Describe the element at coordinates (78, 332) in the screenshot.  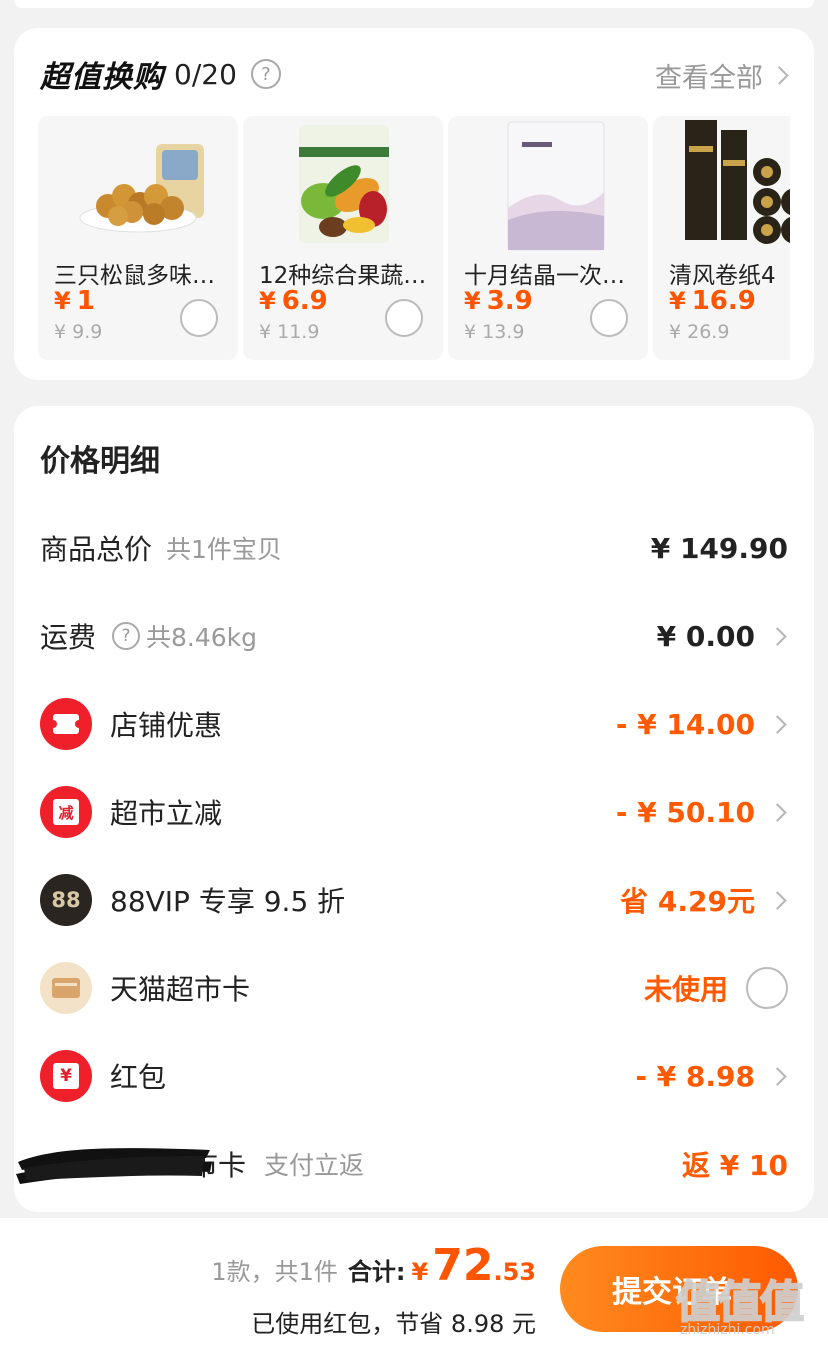
I see `product-original-price: ¥ 9.9` at that location.